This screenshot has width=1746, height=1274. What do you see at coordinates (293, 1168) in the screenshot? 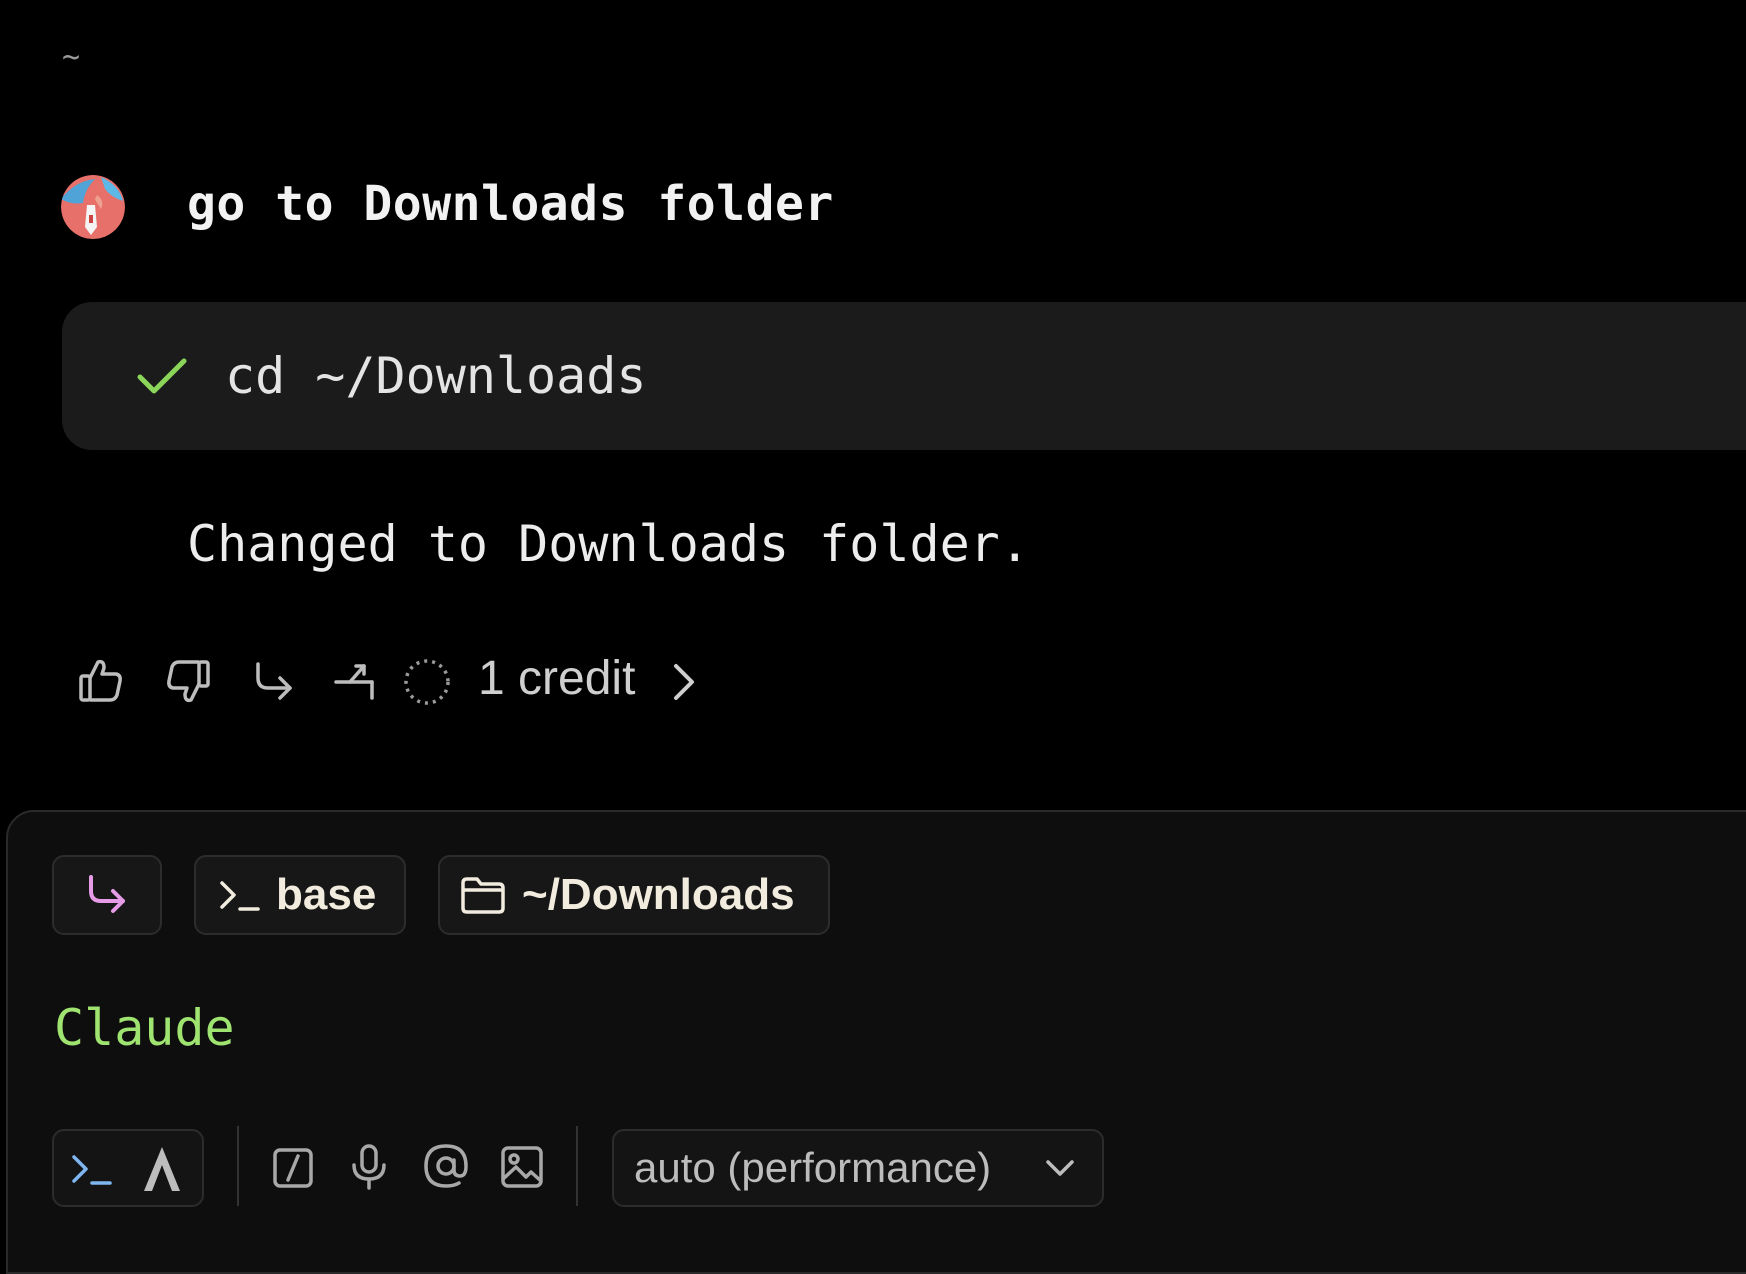
I see `slash-command-icon` at bounding box center [293, 1168].